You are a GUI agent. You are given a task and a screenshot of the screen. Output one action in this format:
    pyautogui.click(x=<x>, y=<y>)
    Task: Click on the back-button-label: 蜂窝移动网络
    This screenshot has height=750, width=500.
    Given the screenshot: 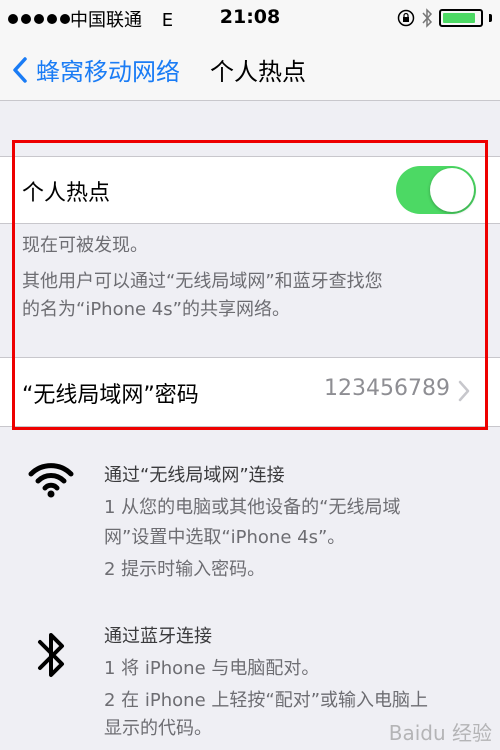 What is the action you would take?
    pyautogui.click(x=108, y=72)
    